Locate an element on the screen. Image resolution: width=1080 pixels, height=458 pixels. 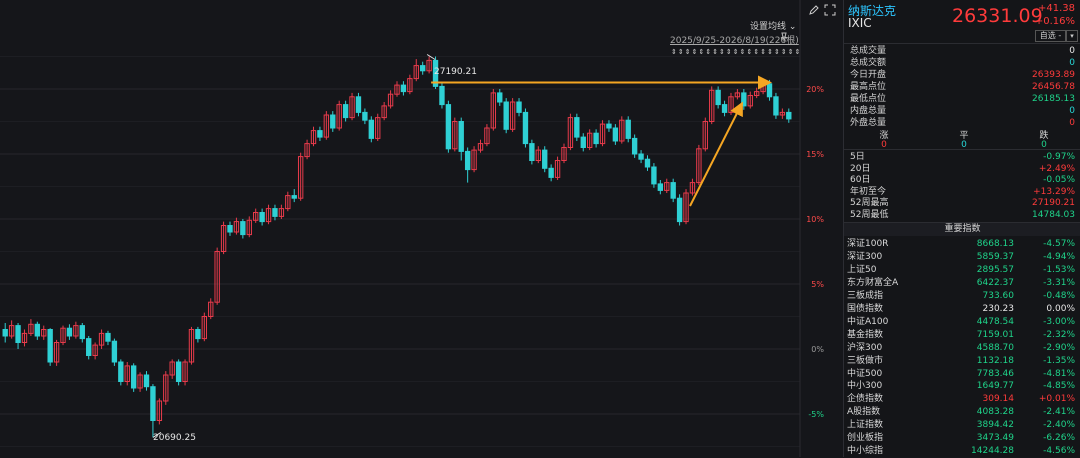
index-row-name: 深证300 is located at coordinates (865, 256).